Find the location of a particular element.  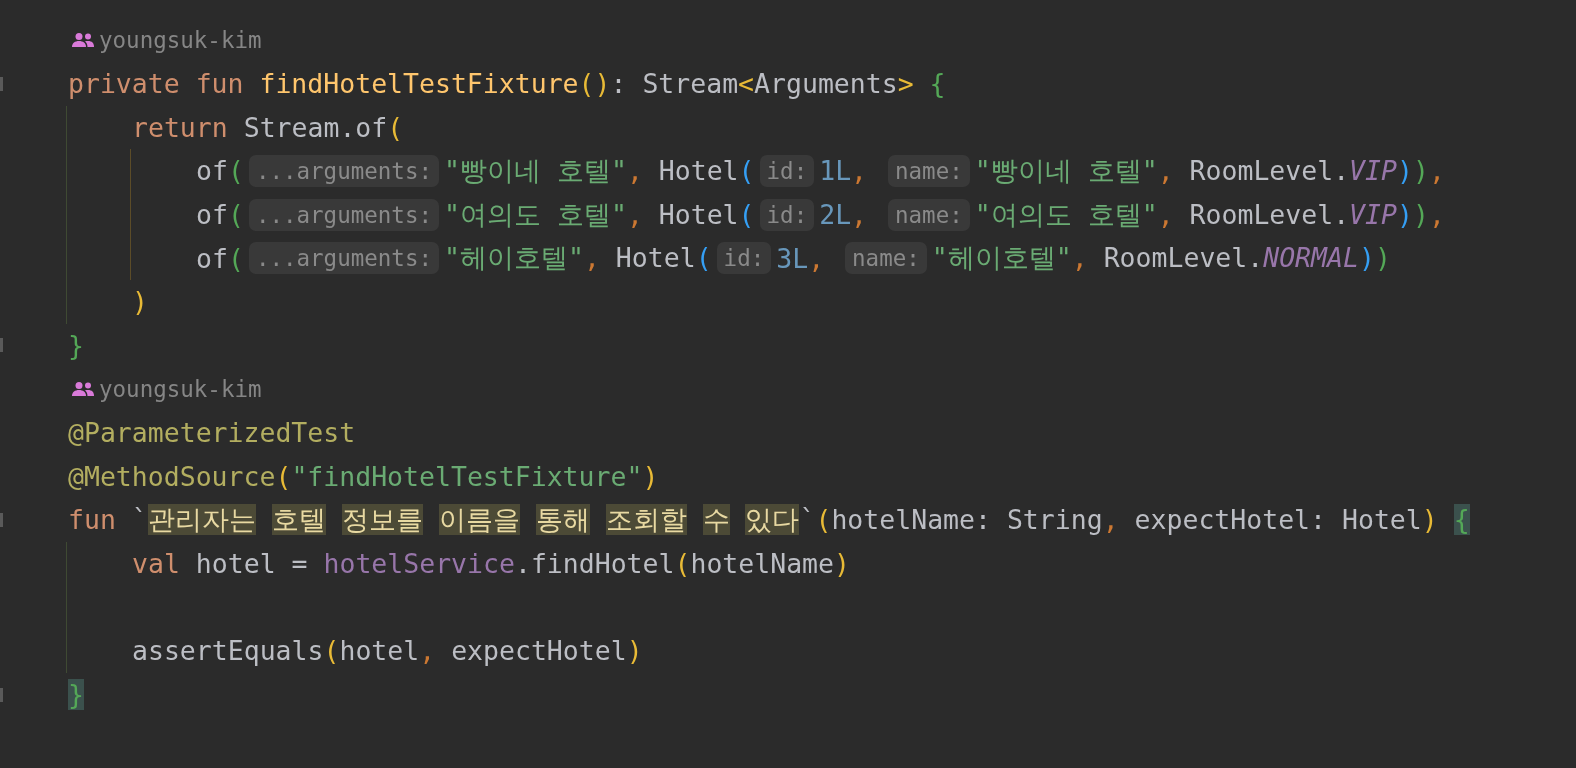

code-text: "여의도 호텔", Hotel( is located at coordinates (599, 214).